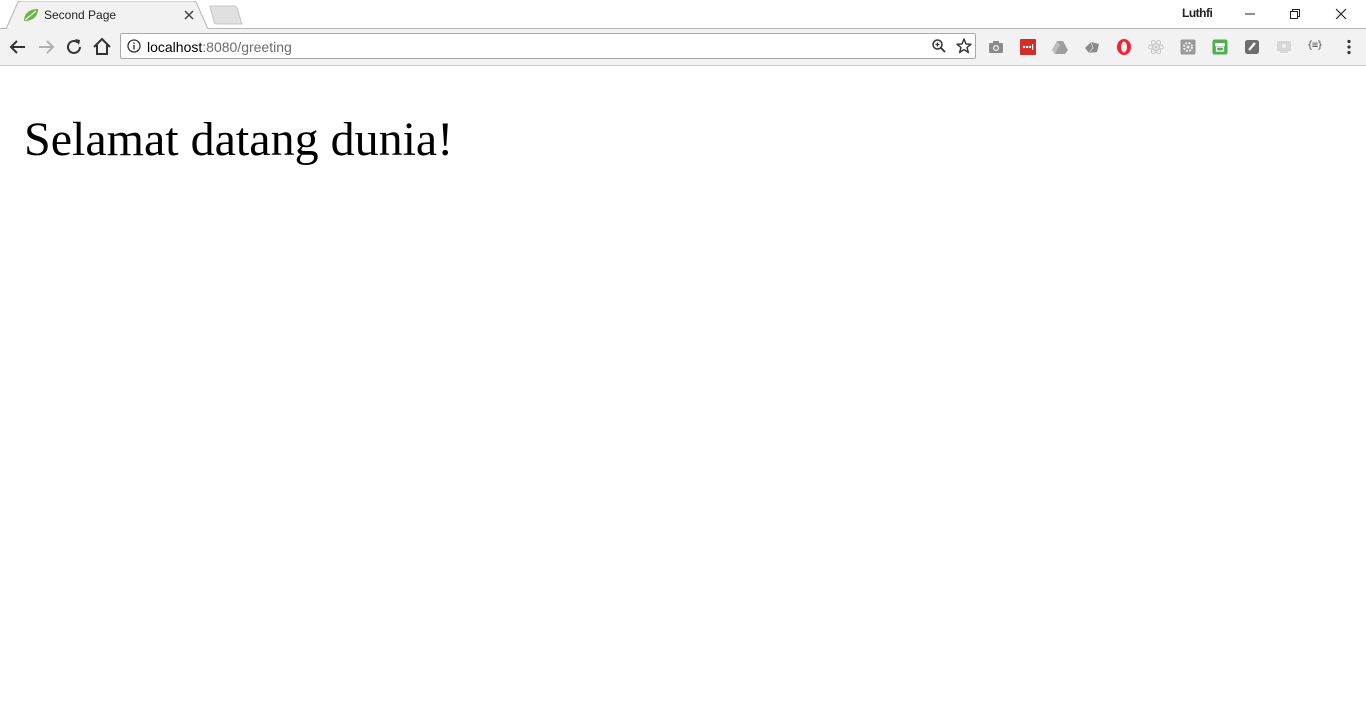  I want to click on browser-toolbar: localhost:8080/greeting {≡}, so click(683, 47).